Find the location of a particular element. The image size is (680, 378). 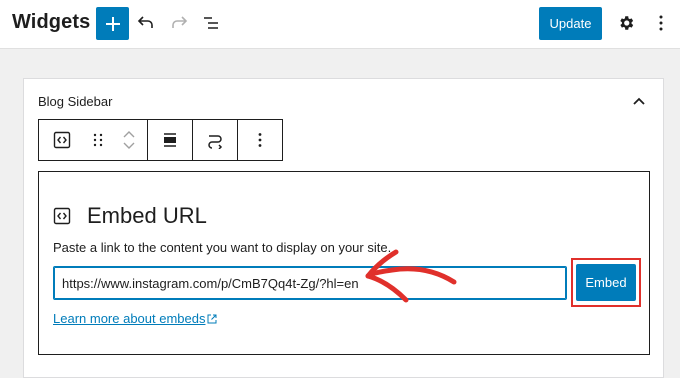

embed-header: Embed URL is located at coordinates (130, 216).